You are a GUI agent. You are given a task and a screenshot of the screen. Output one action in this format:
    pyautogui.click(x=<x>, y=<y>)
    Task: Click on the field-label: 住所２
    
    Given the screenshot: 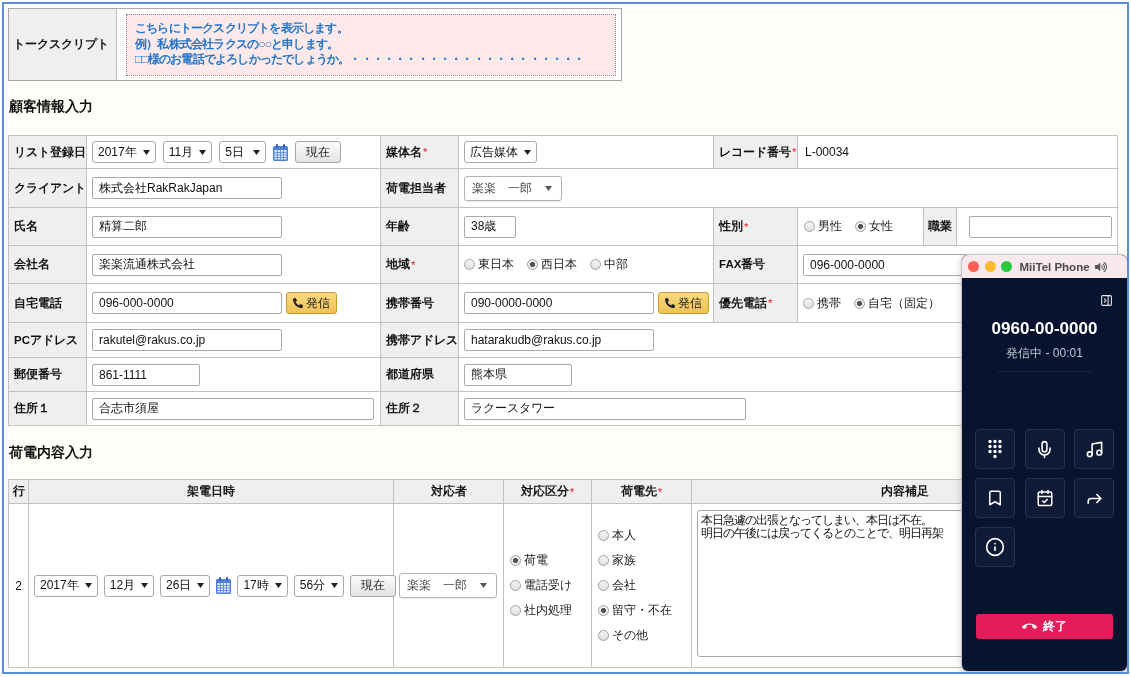 What is the action you would take?
    pyautogui.click(x=420, y=409)
    